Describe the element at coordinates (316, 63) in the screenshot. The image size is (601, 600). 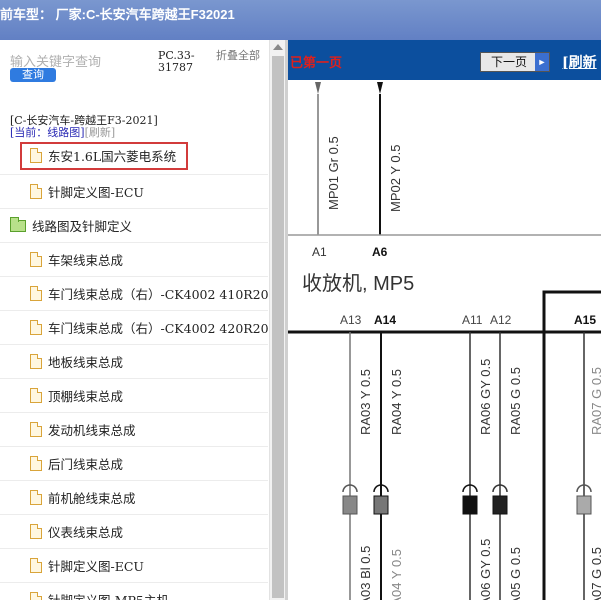
I see `first-page-label: 已第一页` at that location.